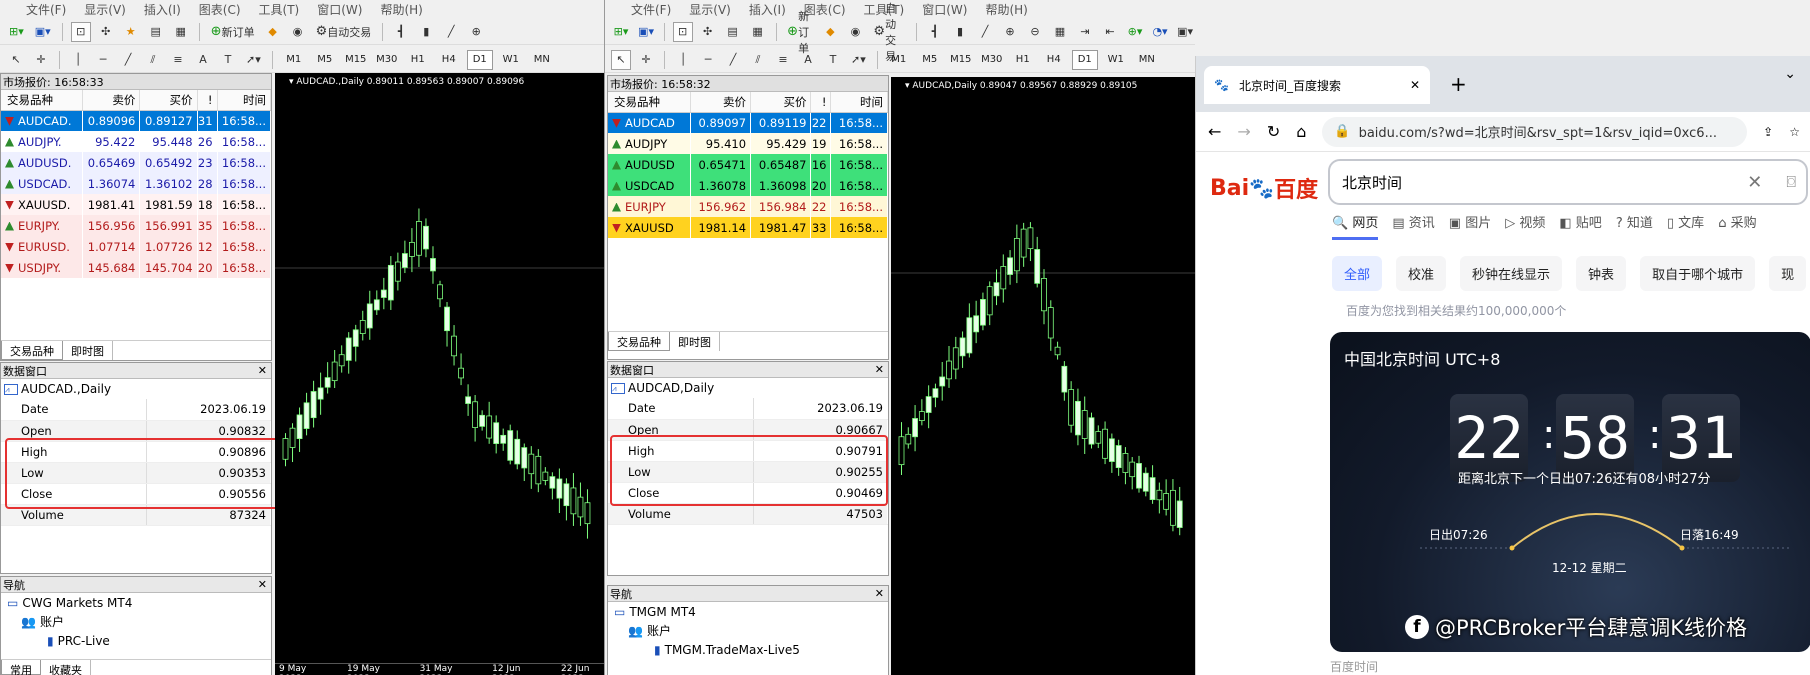 The image size is (1810, 675). What do you see at coordinates (1317, 85) in the screenshot?
I see `browser-tab: 🐾 北京时间_百度搜索 ✕` at bounding box center [1317, 85].